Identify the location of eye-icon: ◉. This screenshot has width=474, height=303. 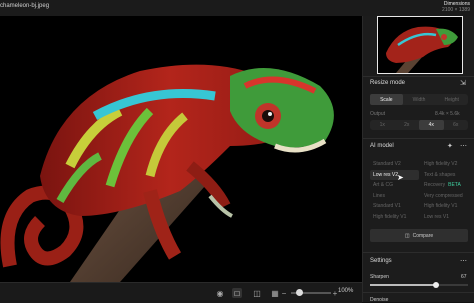
(220, 293).